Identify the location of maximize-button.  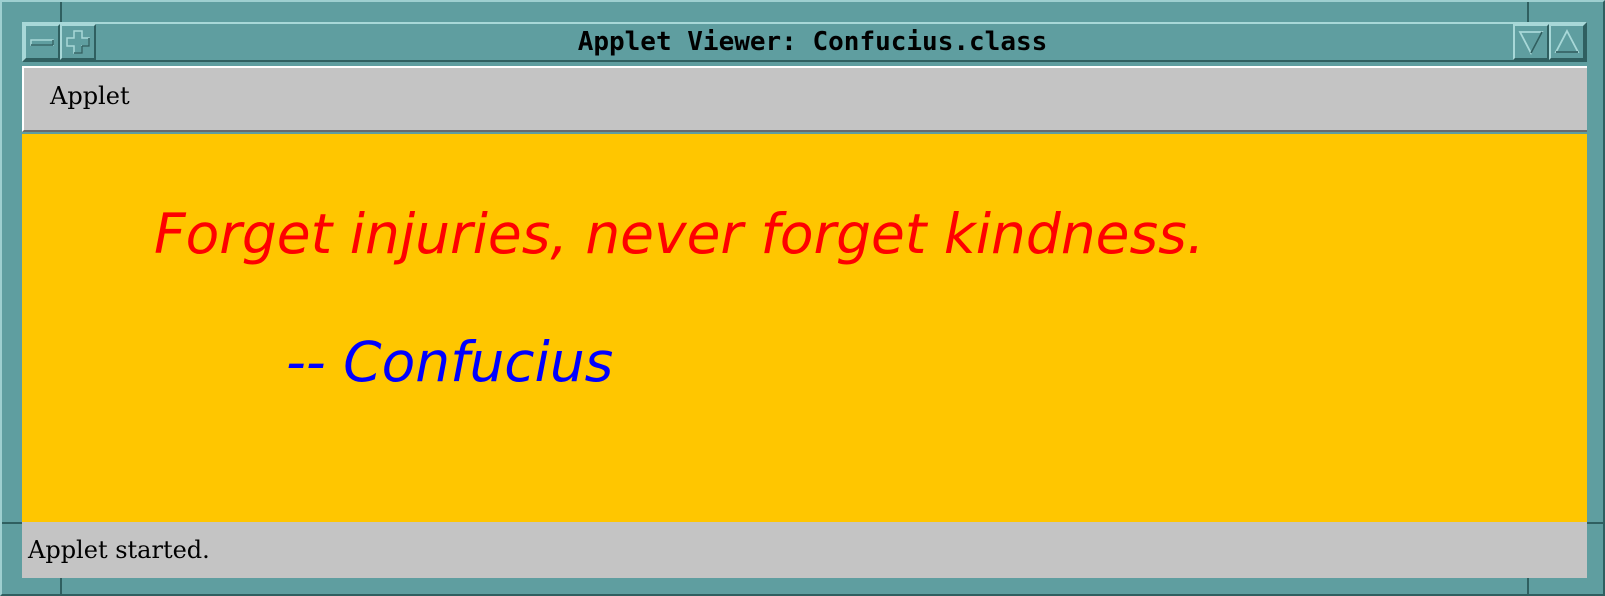
(1567, 42).